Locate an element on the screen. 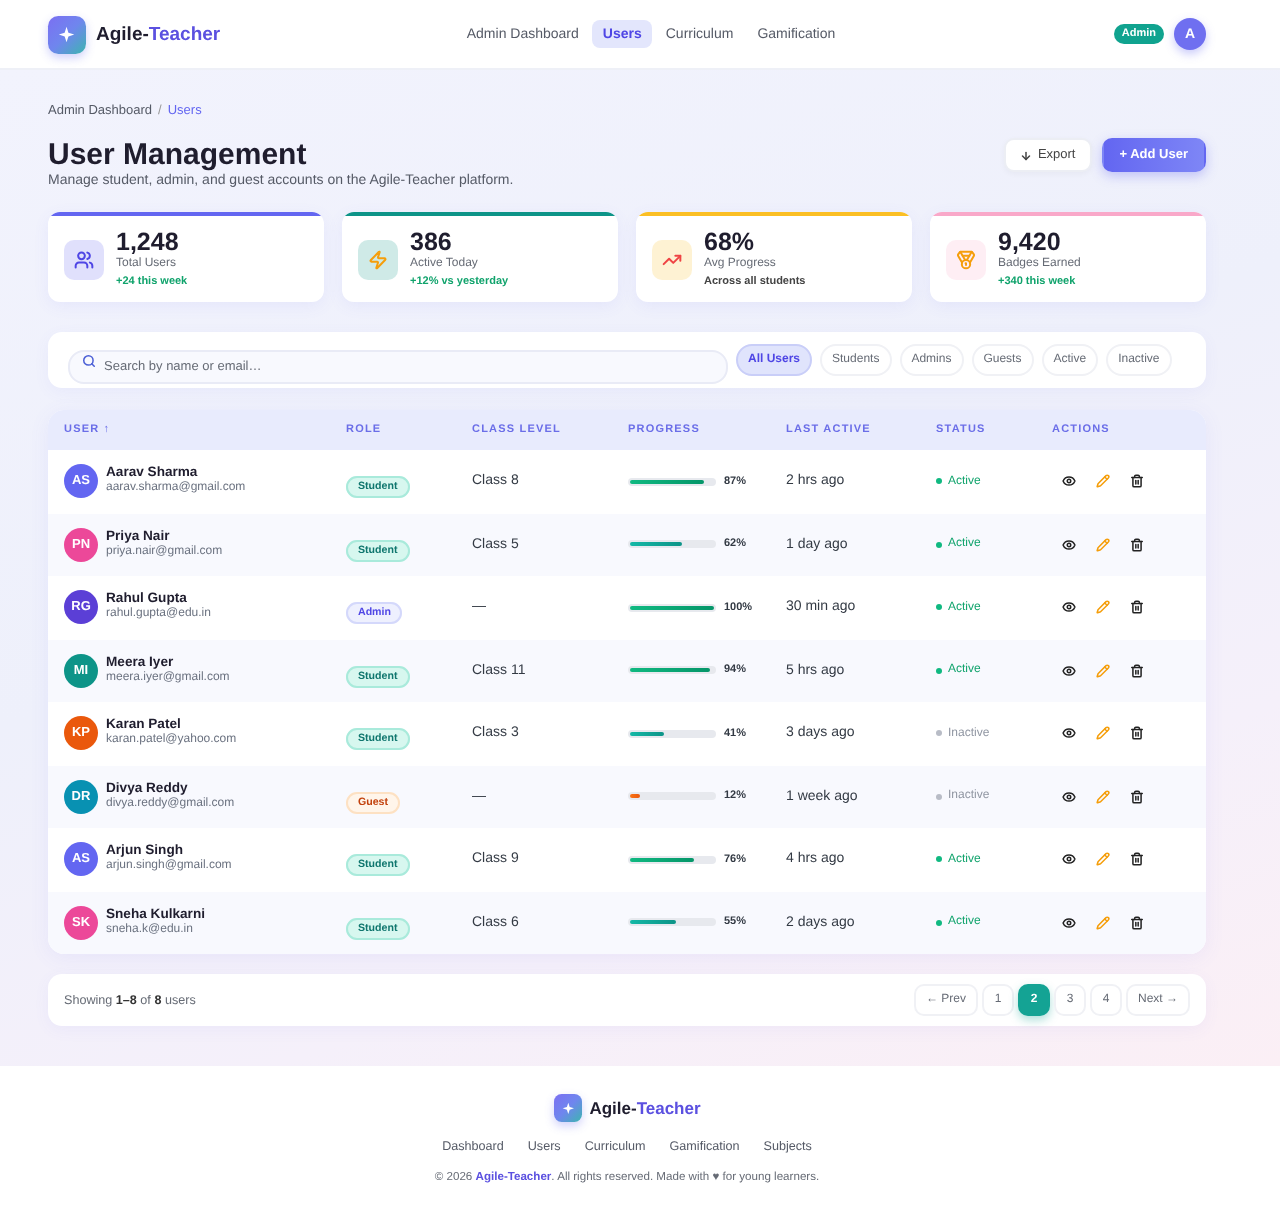  stat-value: 9,420 is located at coordinates (1030, 242).